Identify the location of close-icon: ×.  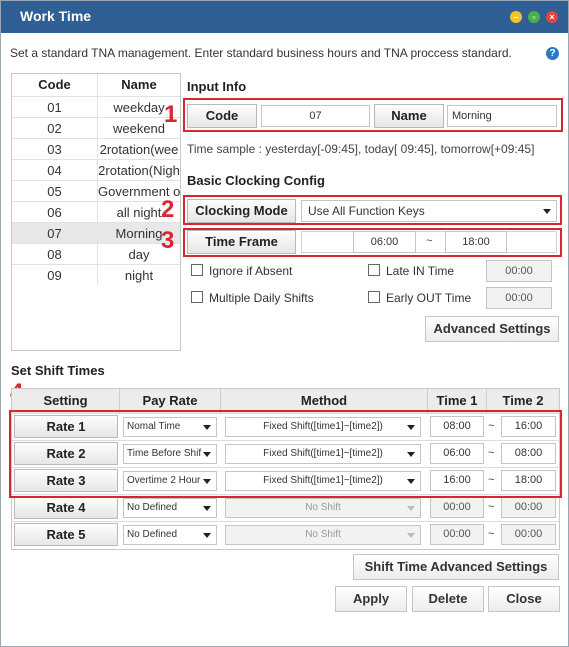
(552, 17).